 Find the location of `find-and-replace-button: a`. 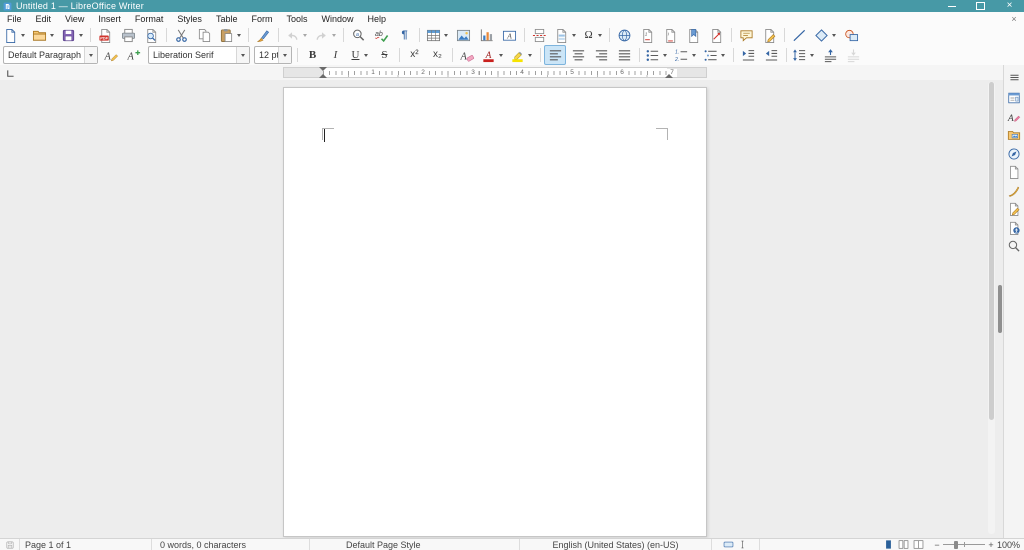

find-and-replace-button: a is located at coordinates (359, 35).